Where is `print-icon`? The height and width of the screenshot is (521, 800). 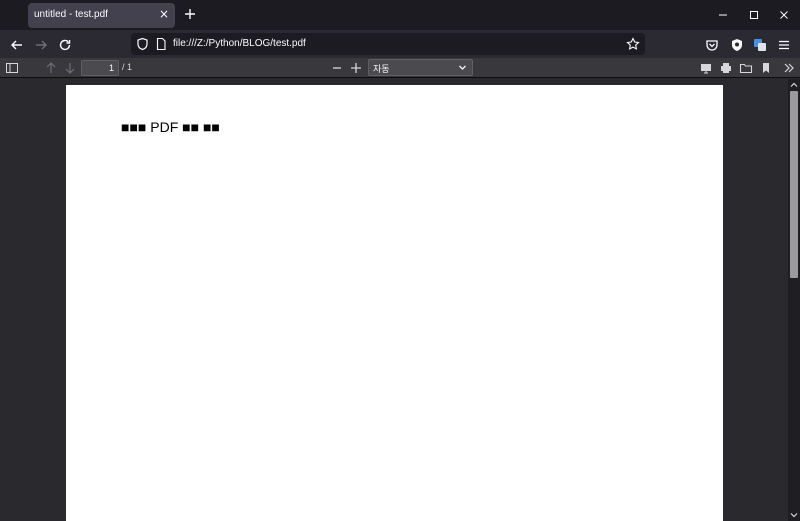
print-icon is located at coordinates (726, 68).